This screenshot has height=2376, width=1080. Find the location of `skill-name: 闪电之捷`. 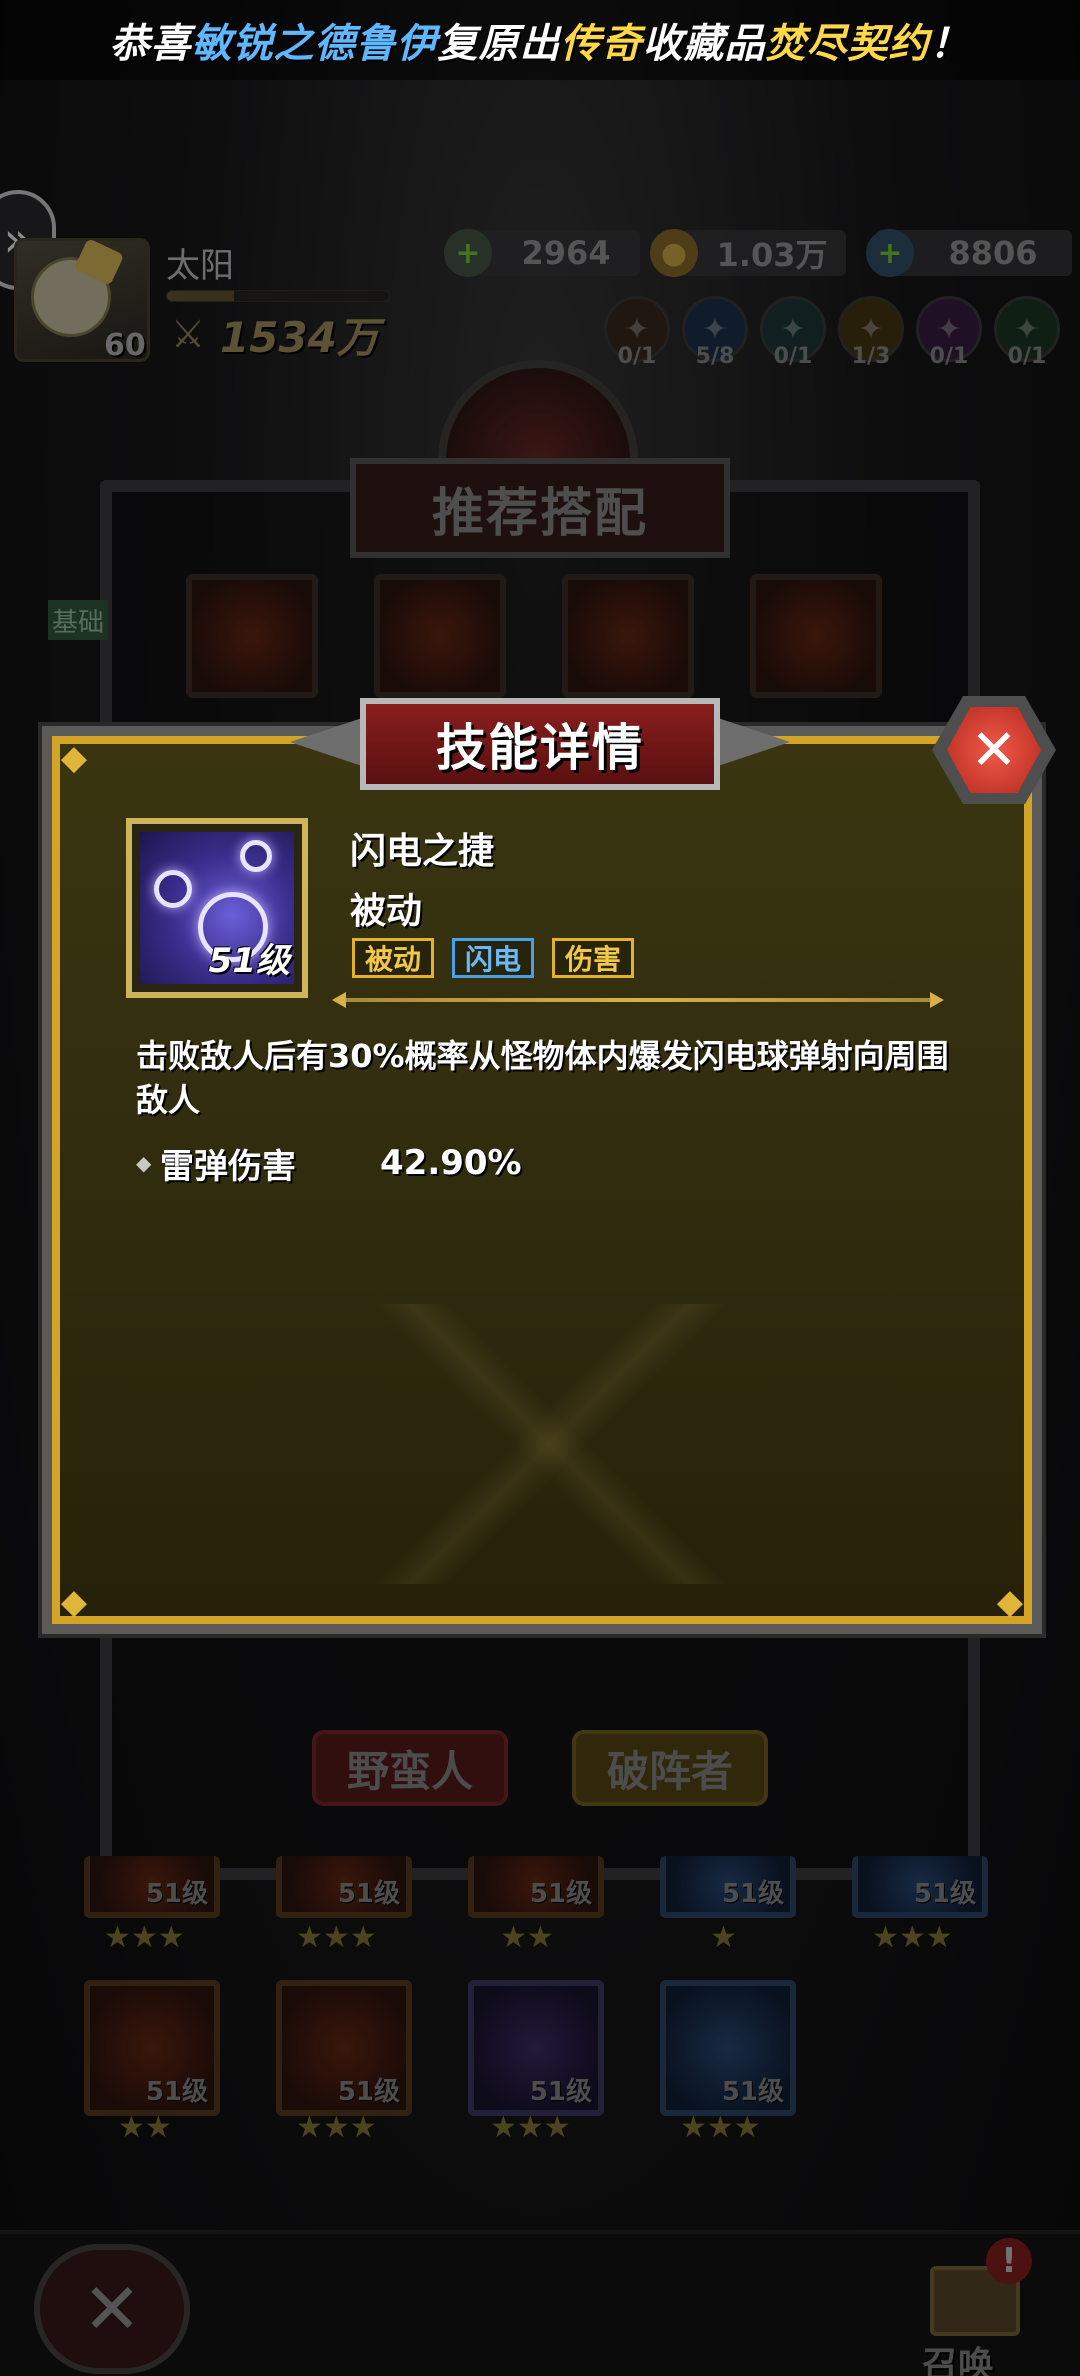

skill-name: 闪电之捷 is located at coordinates (422, 851).